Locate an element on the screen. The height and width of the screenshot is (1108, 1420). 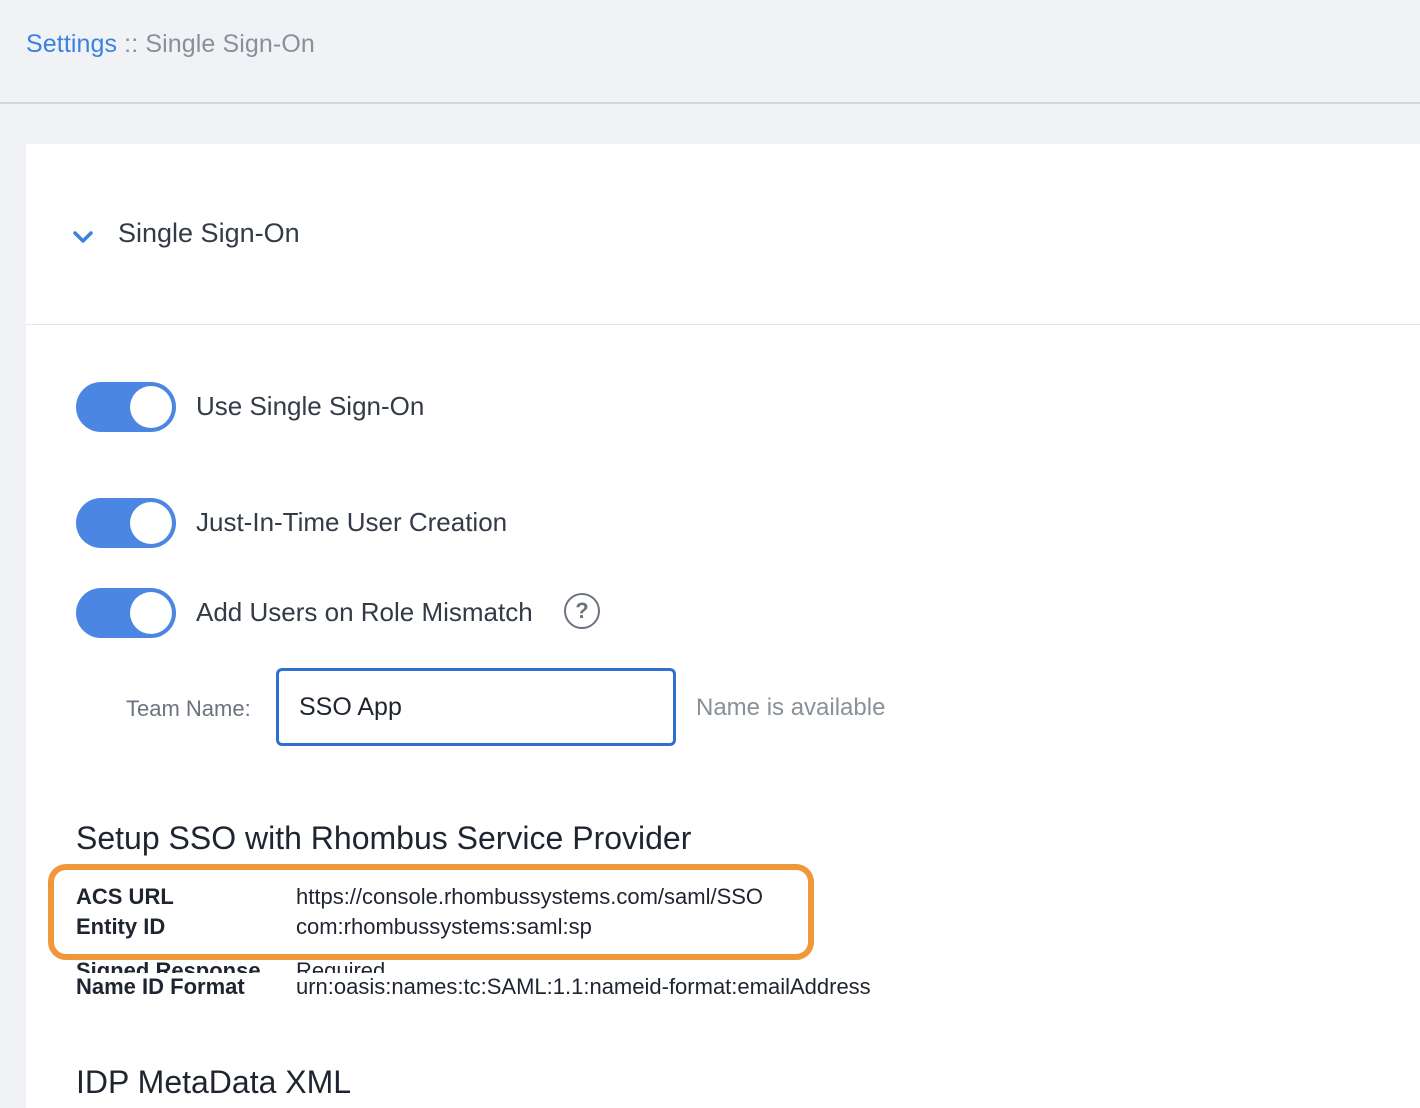
signed-response-value: Required is located at coordinates (341, 965).